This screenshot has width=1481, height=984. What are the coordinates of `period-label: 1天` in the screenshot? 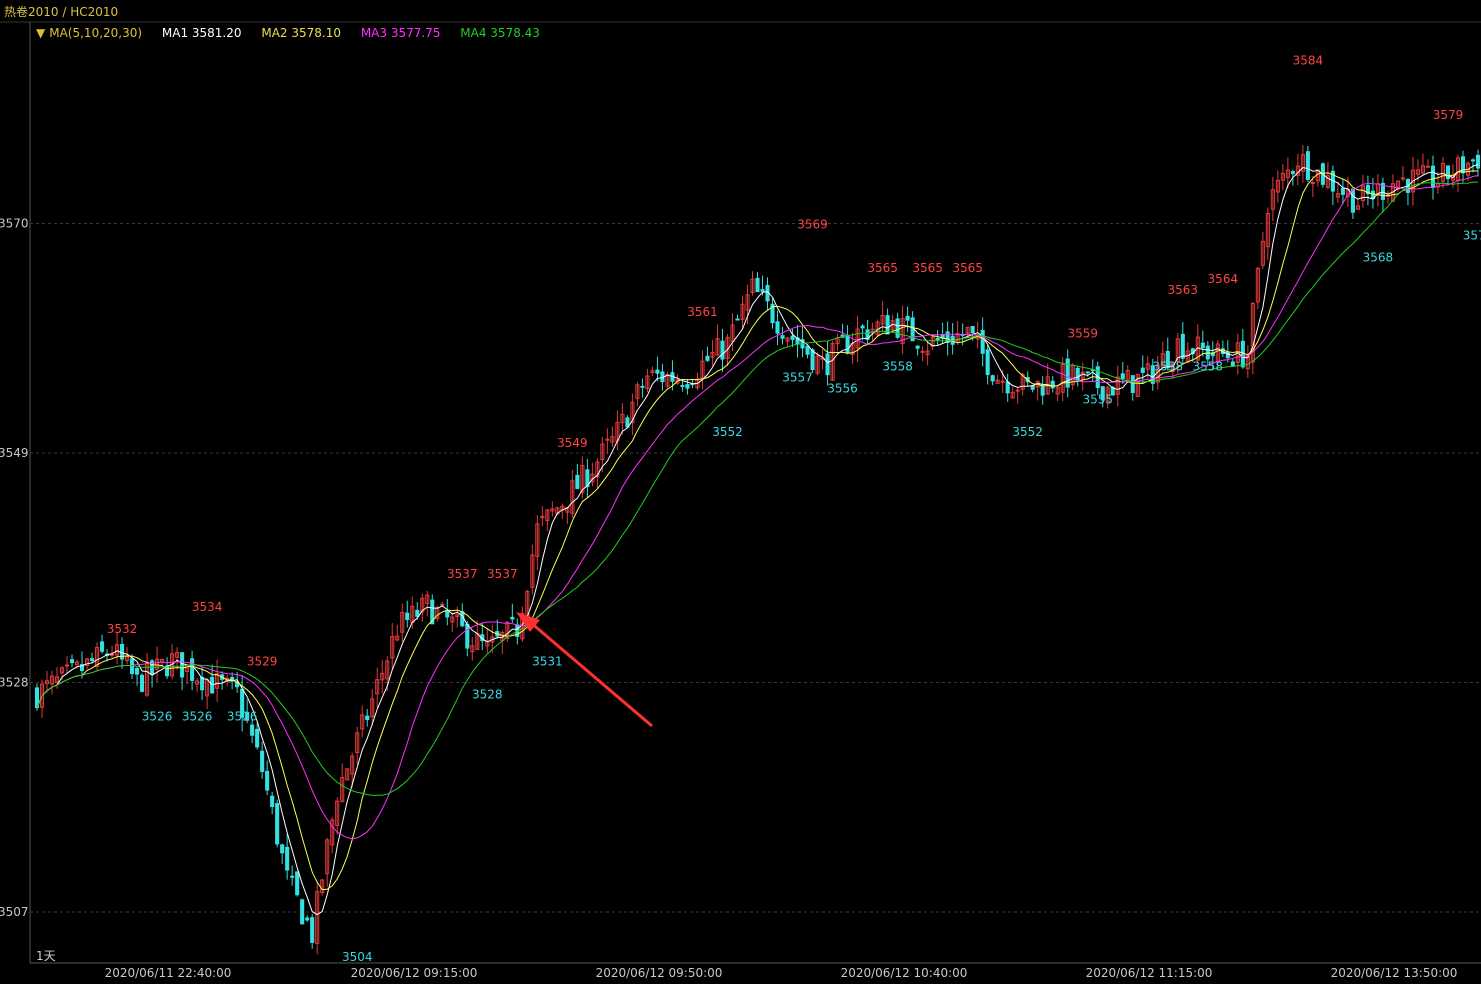 It's located at (46, 955).